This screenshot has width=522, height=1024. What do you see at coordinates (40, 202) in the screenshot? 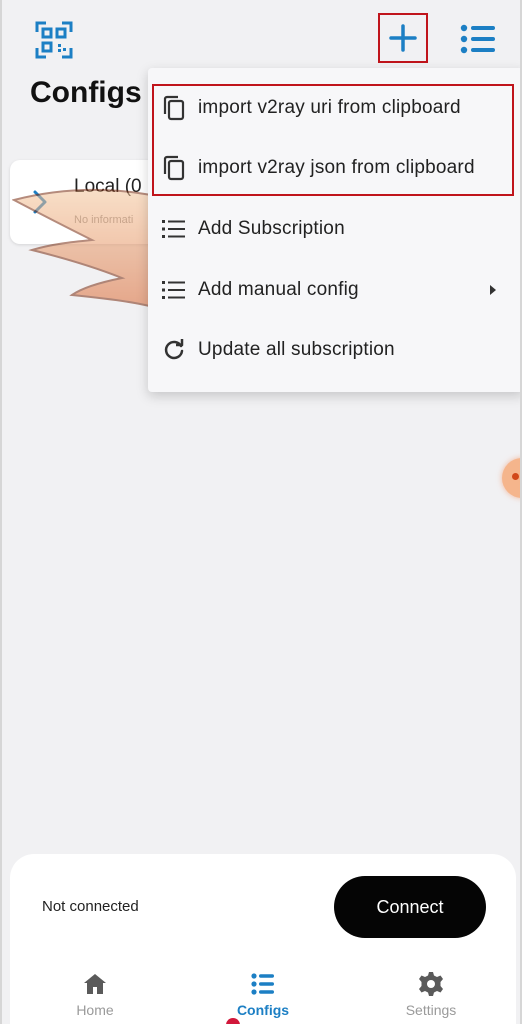
I see `chevron-right-icon` at bounding box center [40, 202].